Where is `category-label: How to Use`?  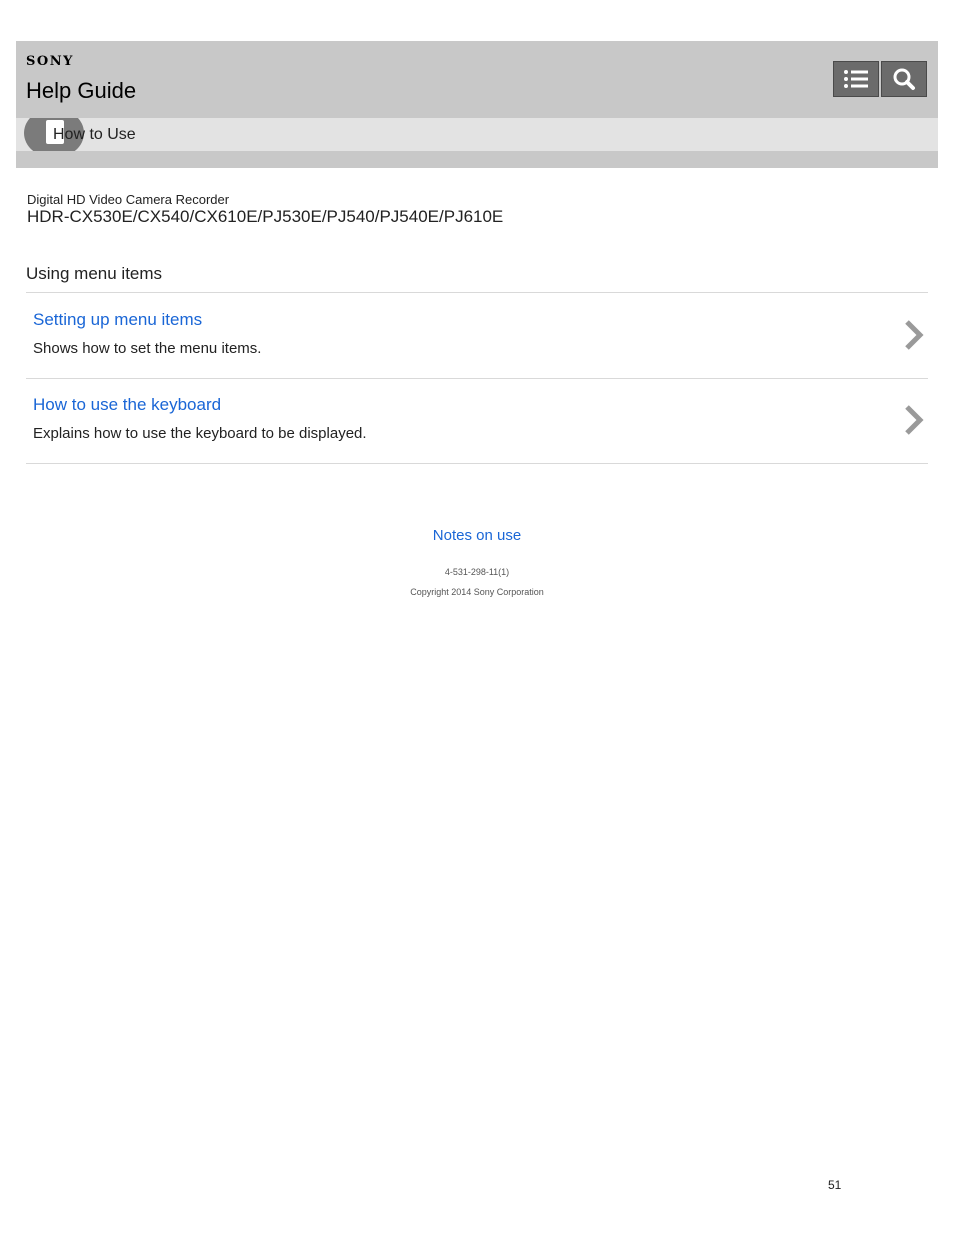
category-label: How to Use is located at coordinates (94, 135).